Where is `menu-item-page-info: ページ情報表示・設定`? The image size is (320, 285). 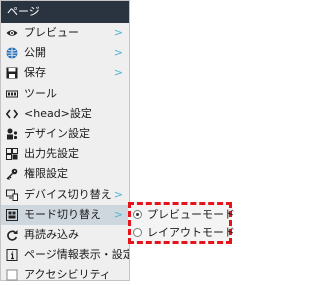 menu-item-page-info: ページ情報表示・設定 is located at coordinates (65, 255).